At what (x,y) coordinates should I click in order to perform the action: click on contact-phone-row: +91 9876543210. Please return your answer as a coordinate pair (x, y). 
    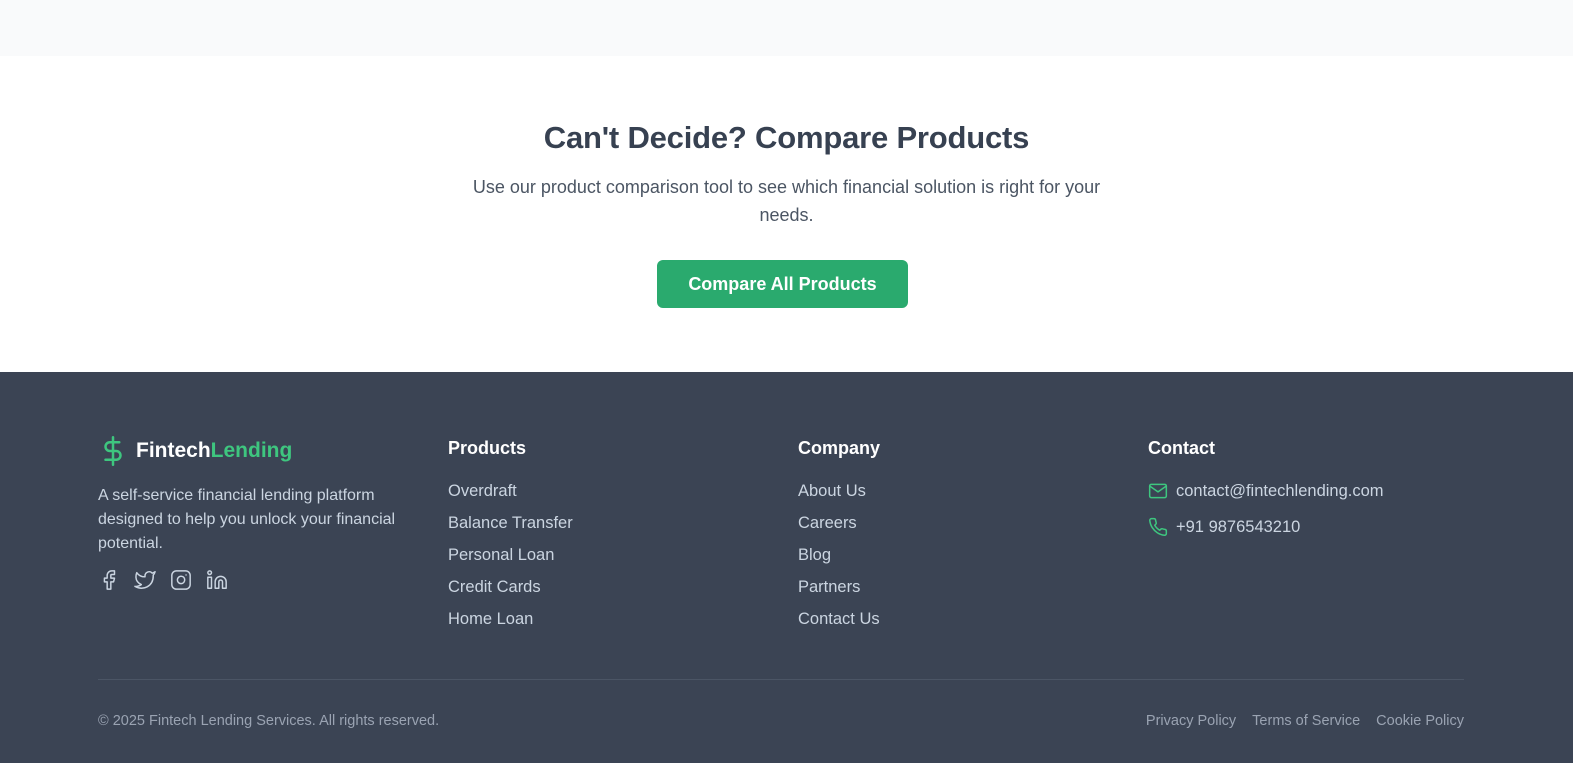
    Looking at the image, I should click on (1224, 527).